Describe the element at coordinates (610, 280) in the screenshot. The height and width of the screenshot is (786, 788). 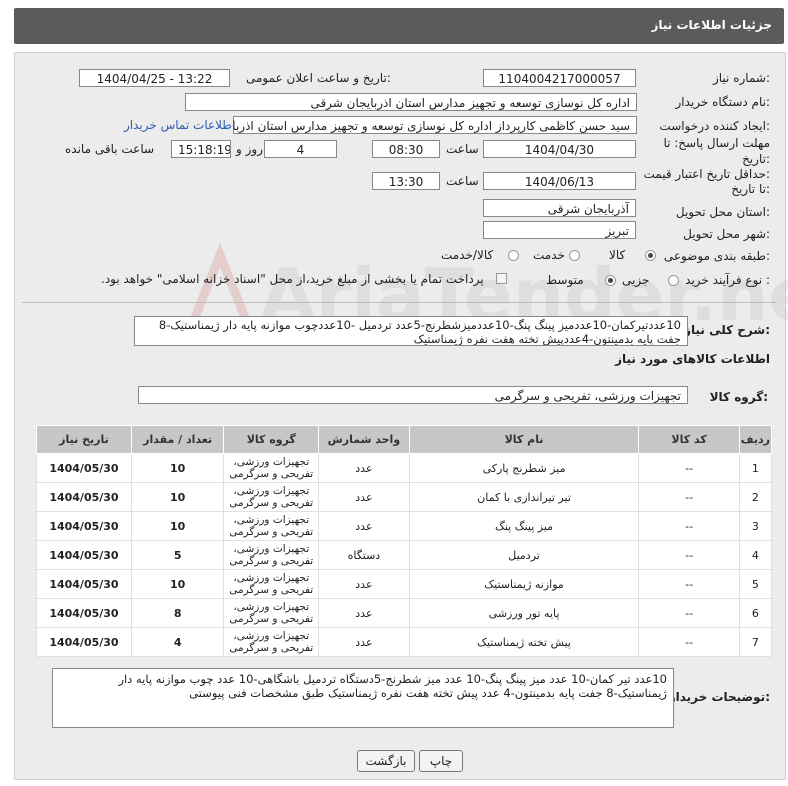
I see `process-radio-medium` at that location.